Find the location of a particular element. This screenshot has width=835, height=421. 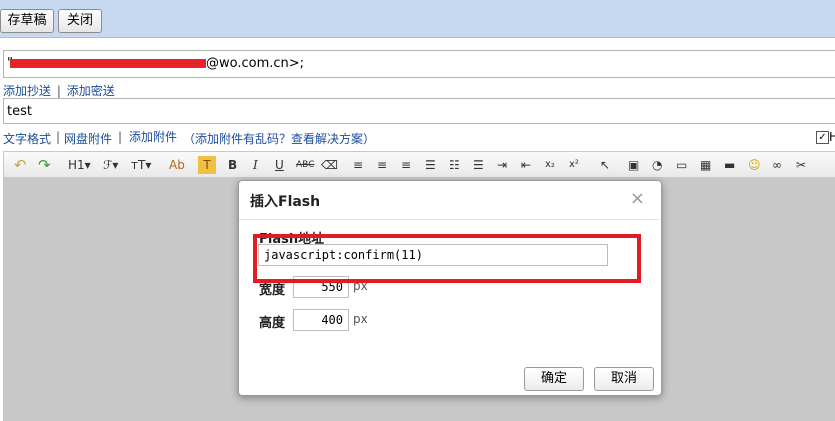

unordered-list-icon: ☰ is located at coordinates (478, 165).